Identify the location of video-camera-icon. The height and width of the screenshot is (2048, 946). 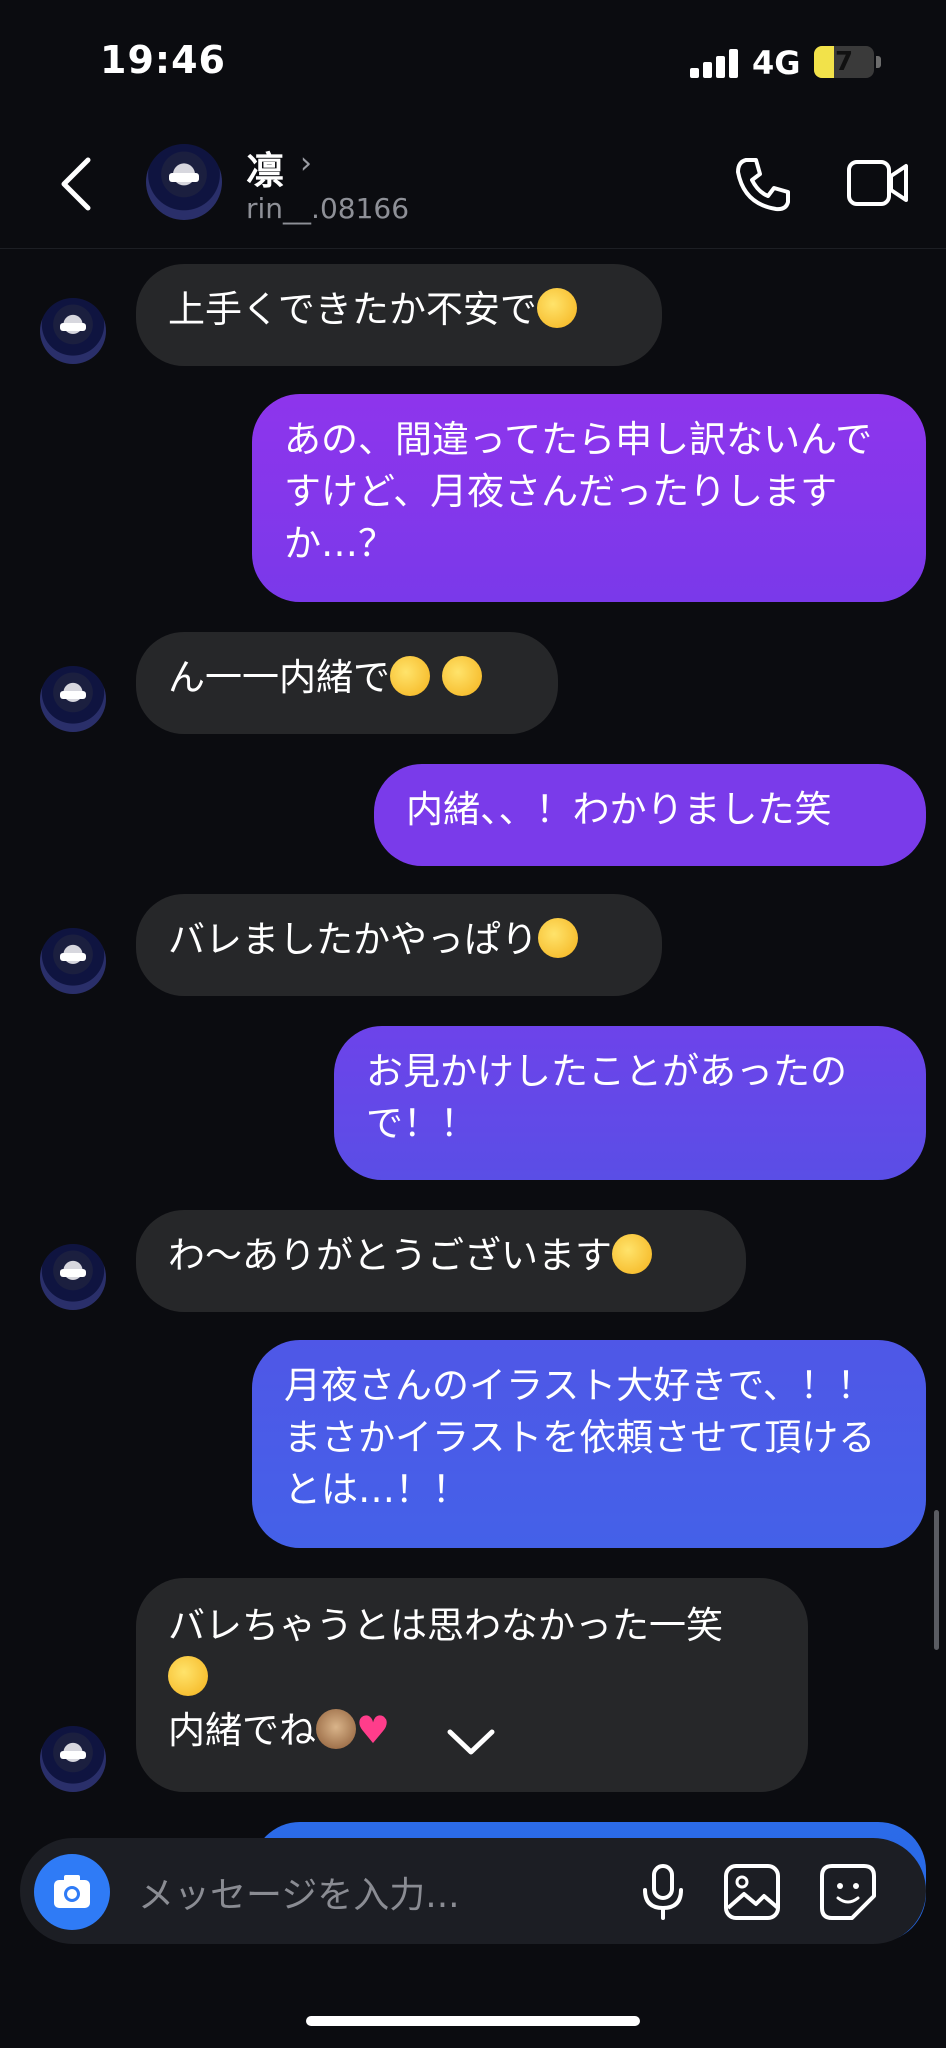
(878, 183).